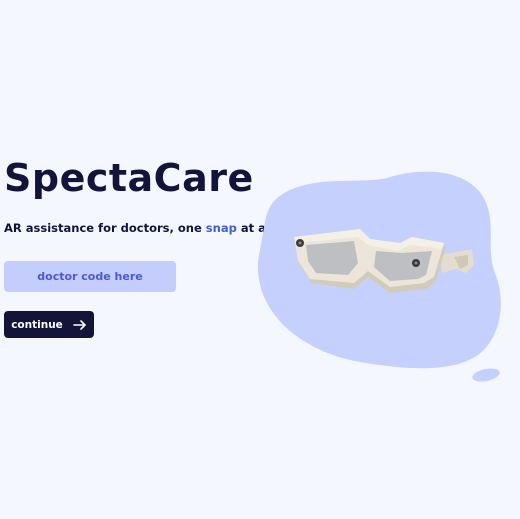  I want to click on tagline-accent-word: snap, so click(221, 228).